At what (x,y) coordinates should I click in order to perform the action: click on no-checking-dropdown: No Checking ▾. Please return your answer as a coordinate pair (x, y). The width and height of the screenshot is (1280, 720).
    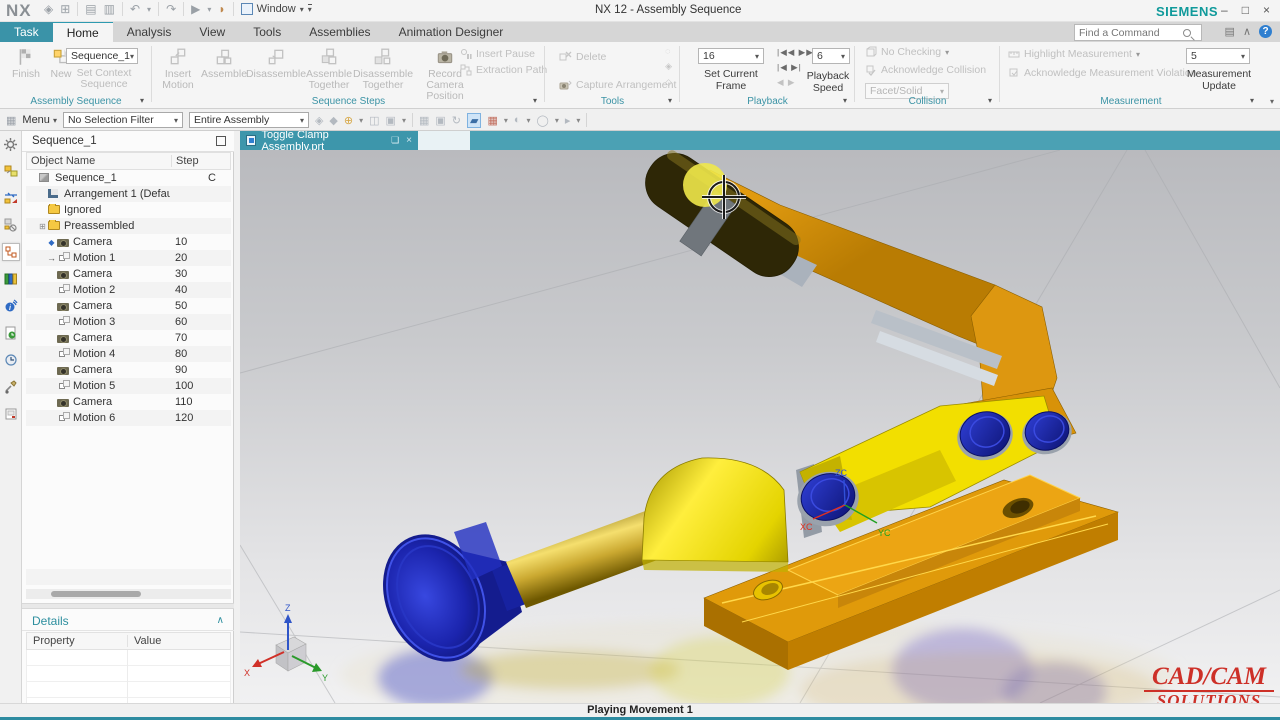
    Looking at the image, I should click on (907, 52).